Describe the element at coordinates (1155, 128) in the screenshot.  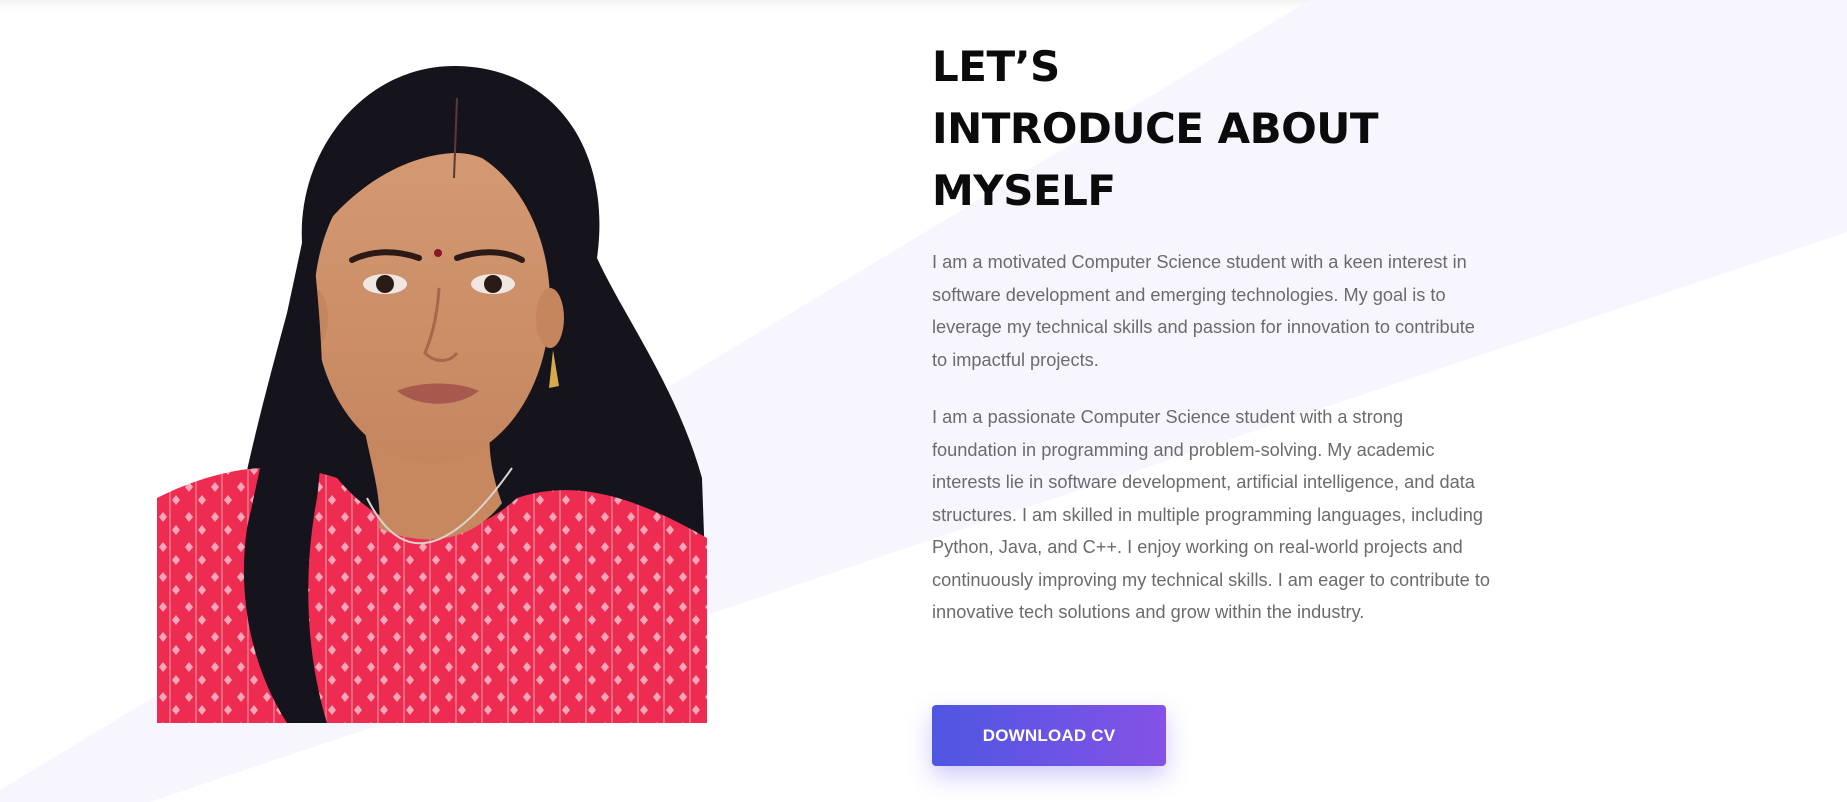
I see `title-line-2: INTRODUCE ABOUT` at that location.